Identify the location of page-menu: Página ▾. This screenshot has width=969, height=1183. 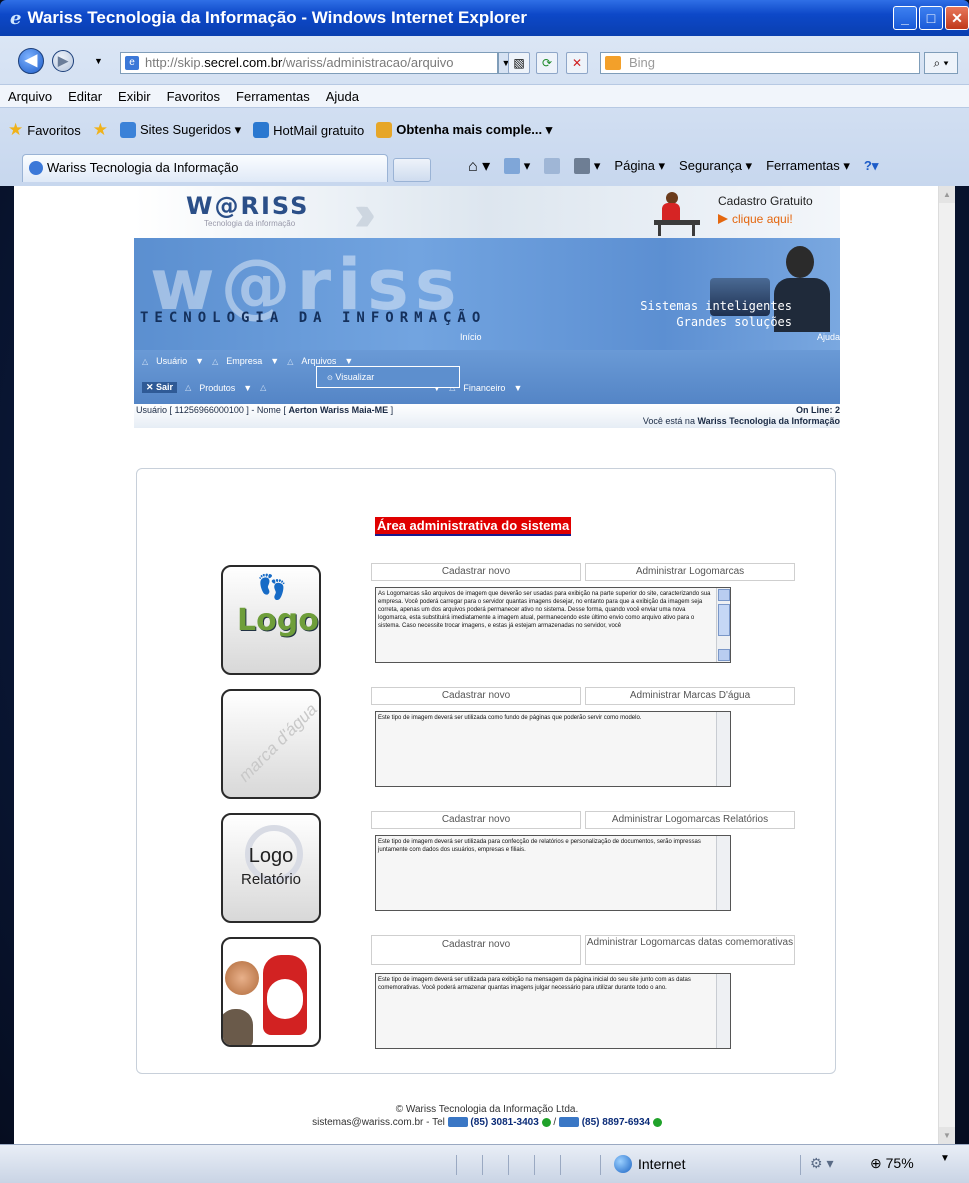
(639, 166).